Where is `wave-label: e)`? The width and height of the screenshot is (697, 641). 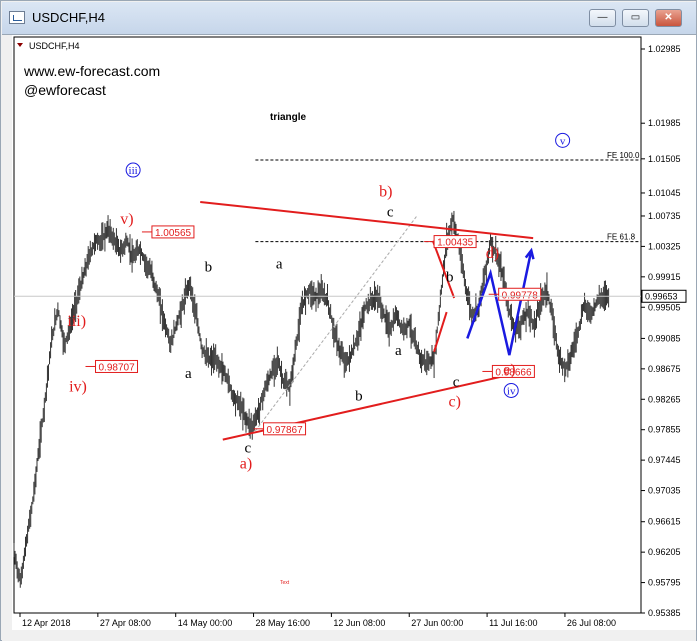
wave-label: e) is located at coordinates (509, 369).